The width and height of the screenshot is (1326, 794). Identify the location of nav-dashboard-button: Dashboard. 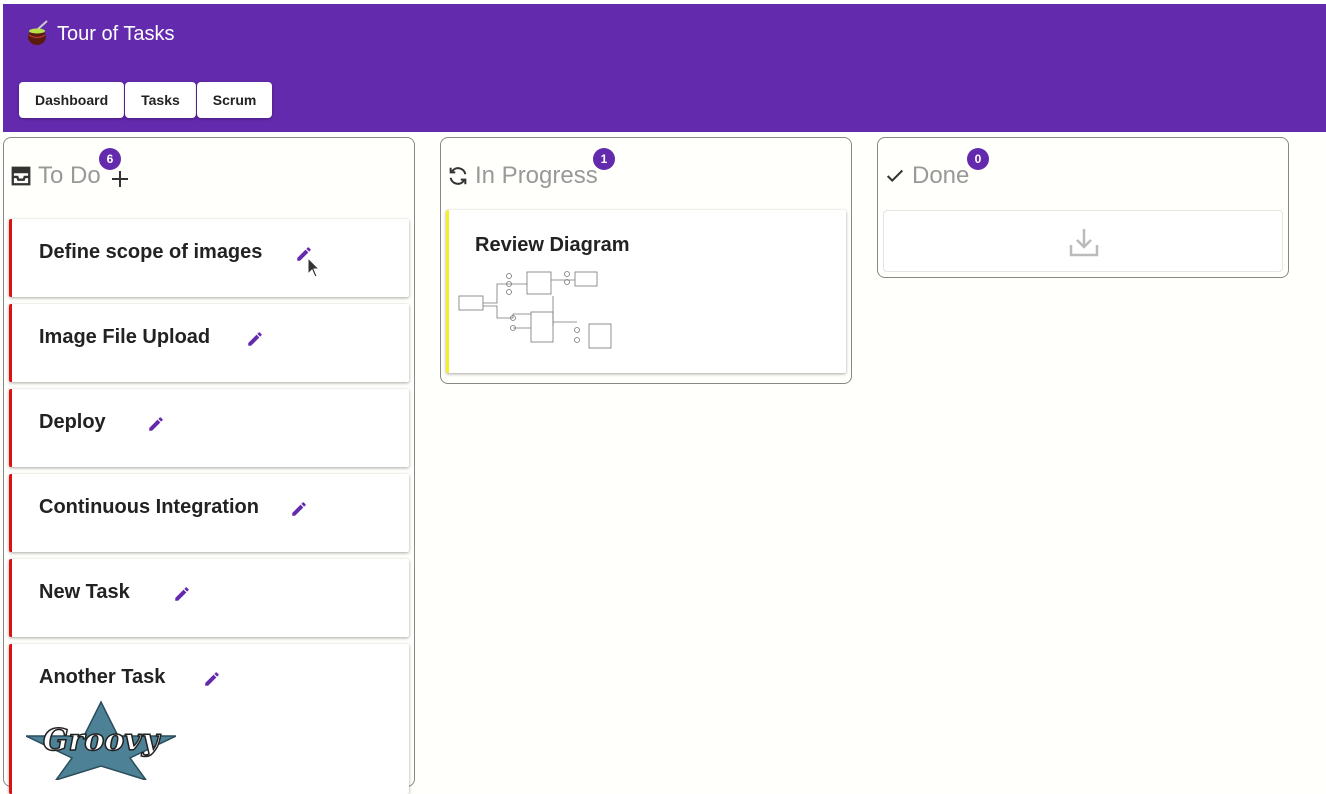
(72, 100).